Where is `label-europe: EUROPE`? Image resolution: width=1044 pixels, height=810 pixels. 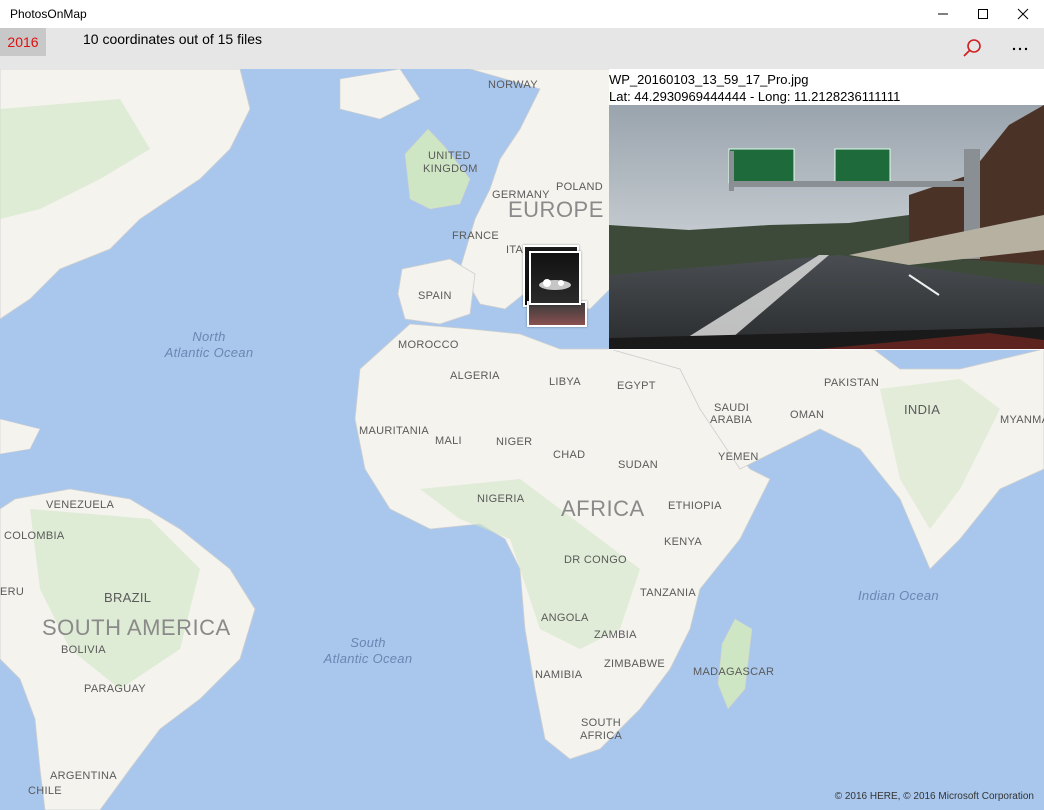
label-europe: EUROPE is located at coordinates (556, 209).